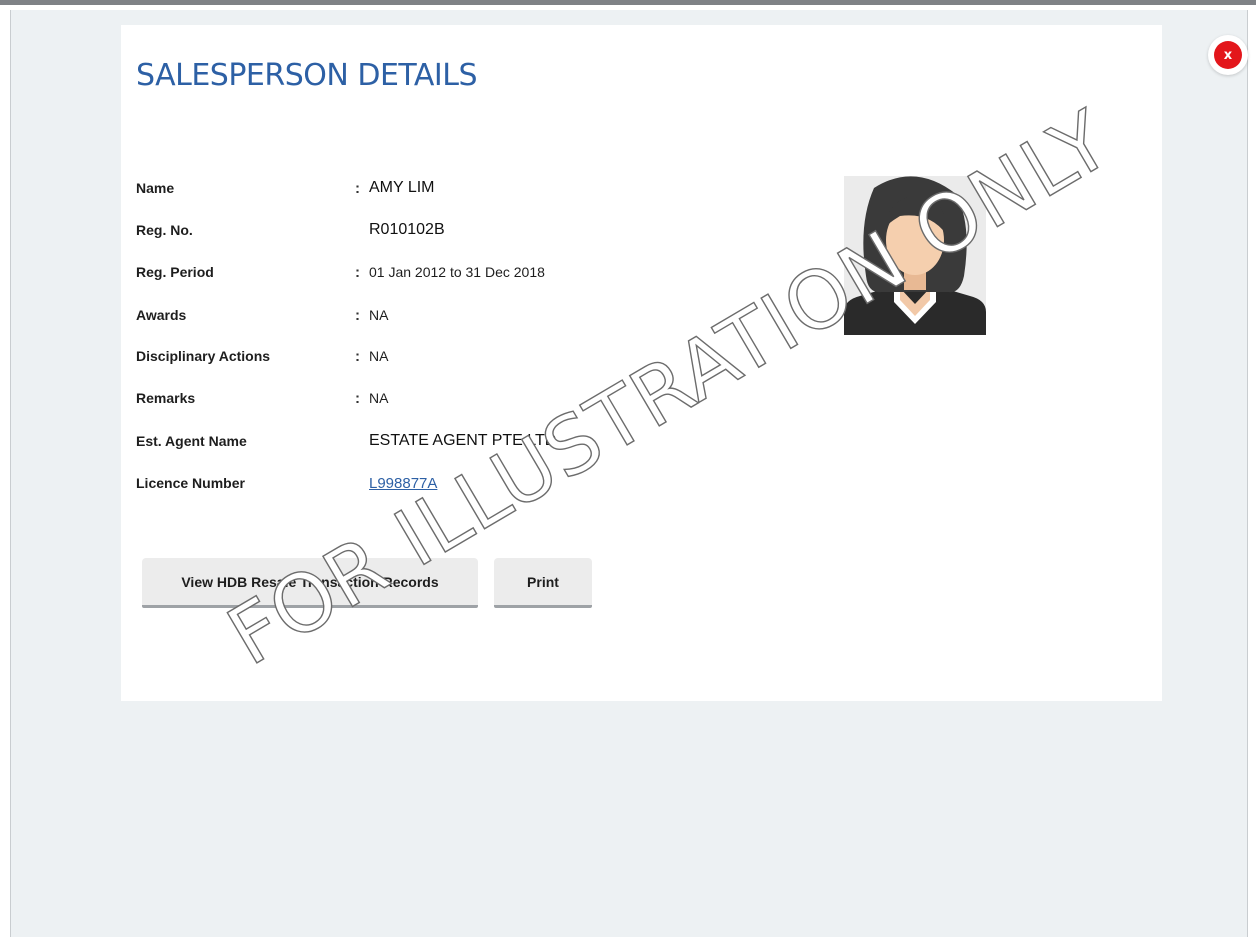  I want to click on print-button: Print, so click(543, 583).